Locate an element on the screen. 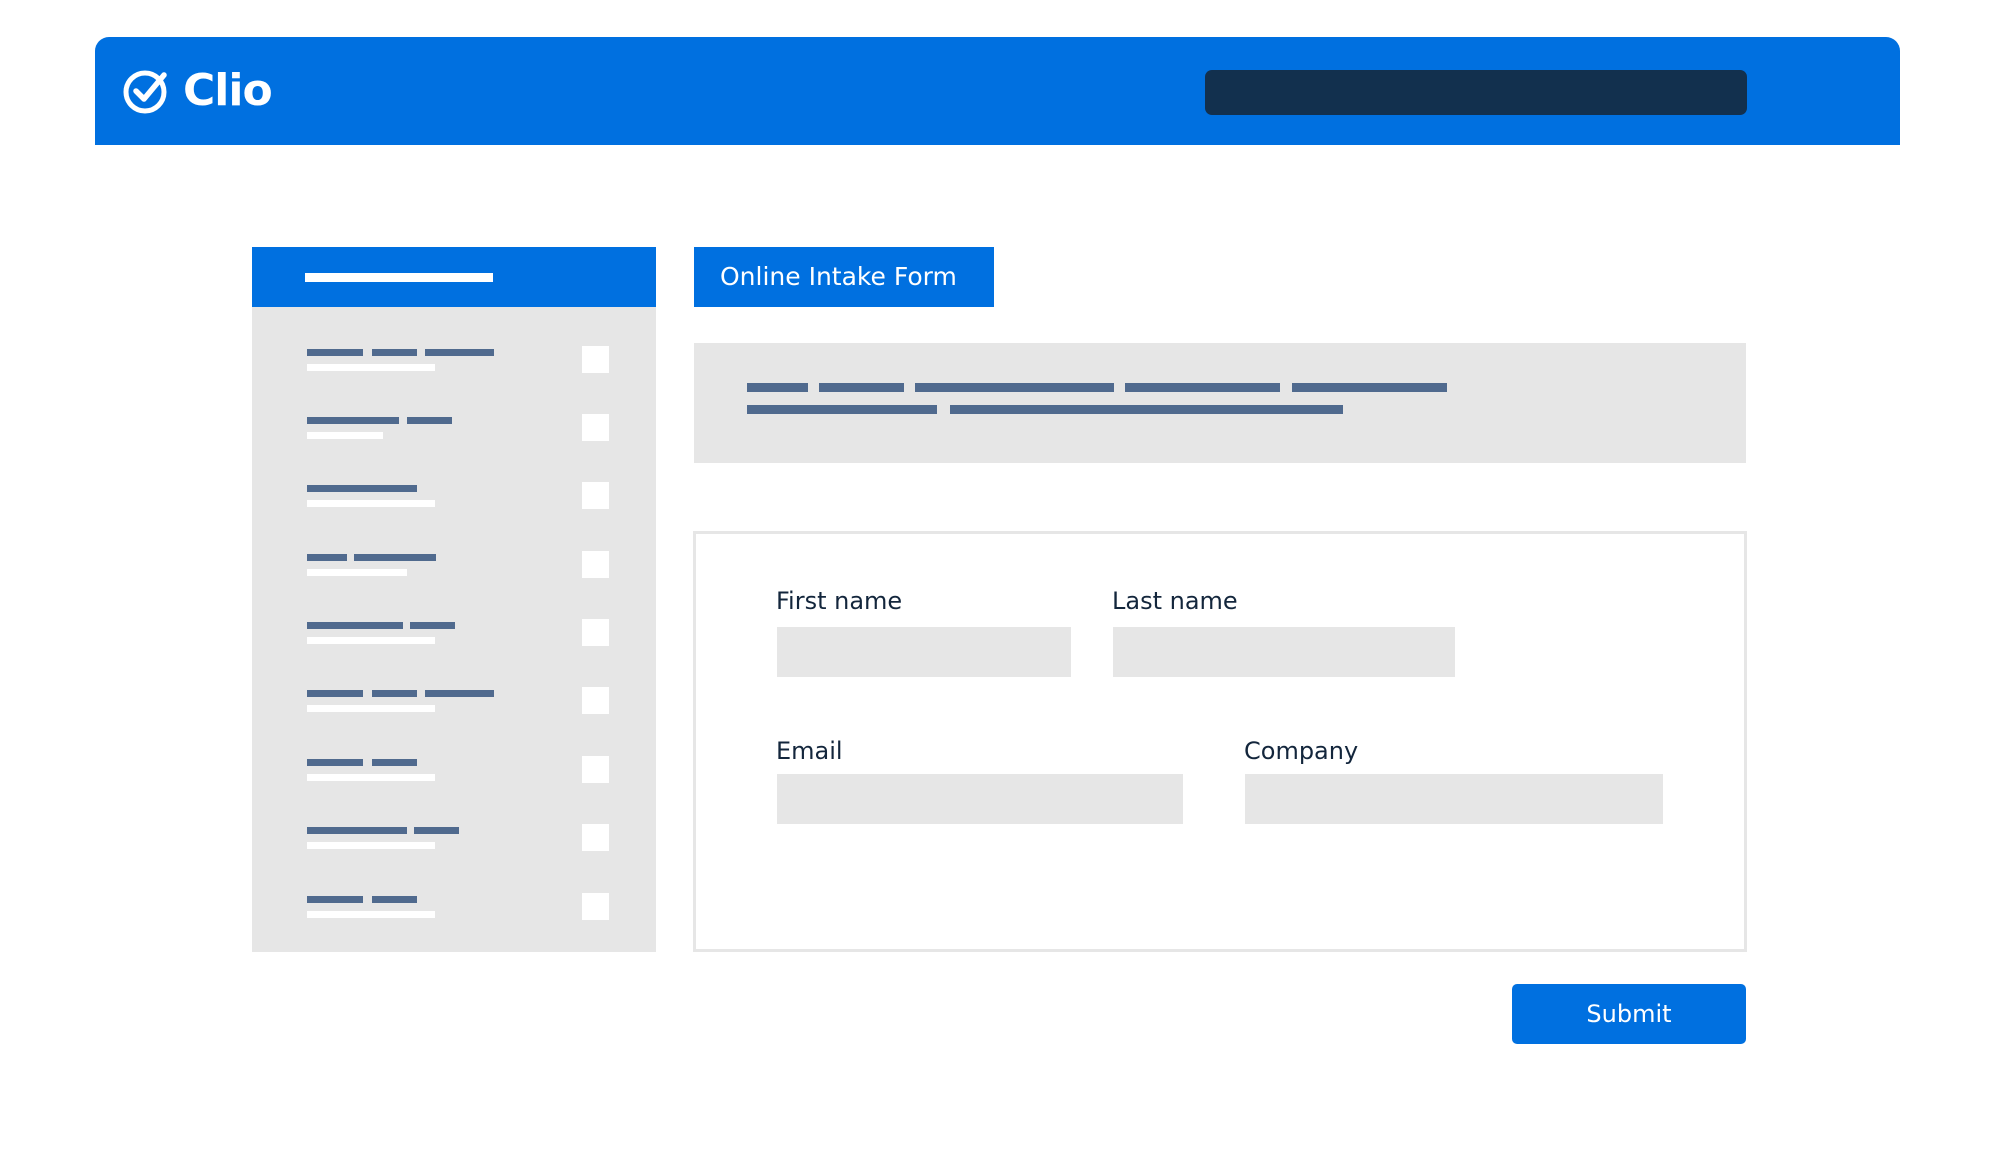 This screenshot has height=1170, width=2000. clio-logo: Clio is located at coordinates (198, 91).